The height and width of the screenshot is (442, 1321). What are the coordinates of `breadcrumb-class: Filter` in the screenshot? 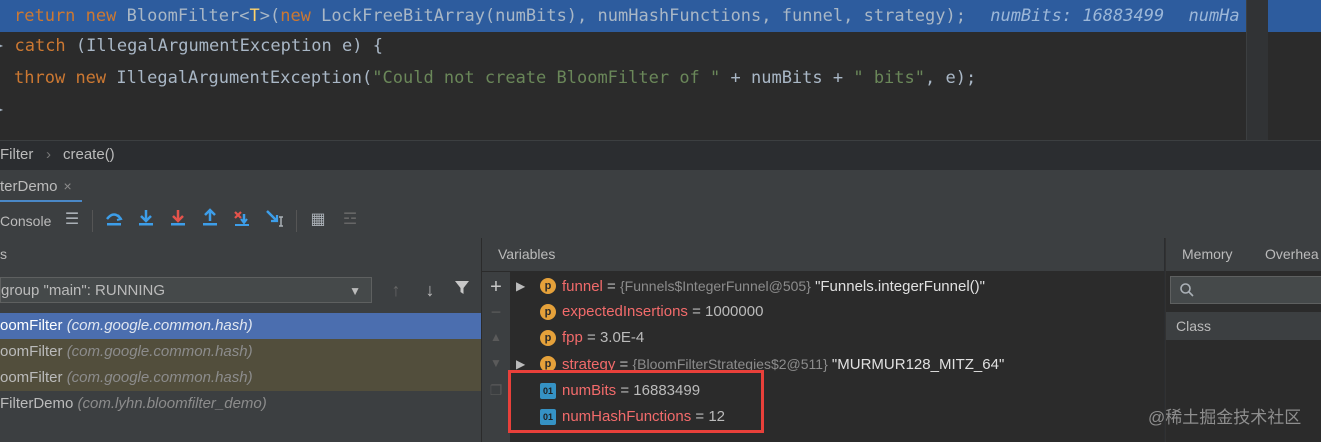 It's located at (16, 155).